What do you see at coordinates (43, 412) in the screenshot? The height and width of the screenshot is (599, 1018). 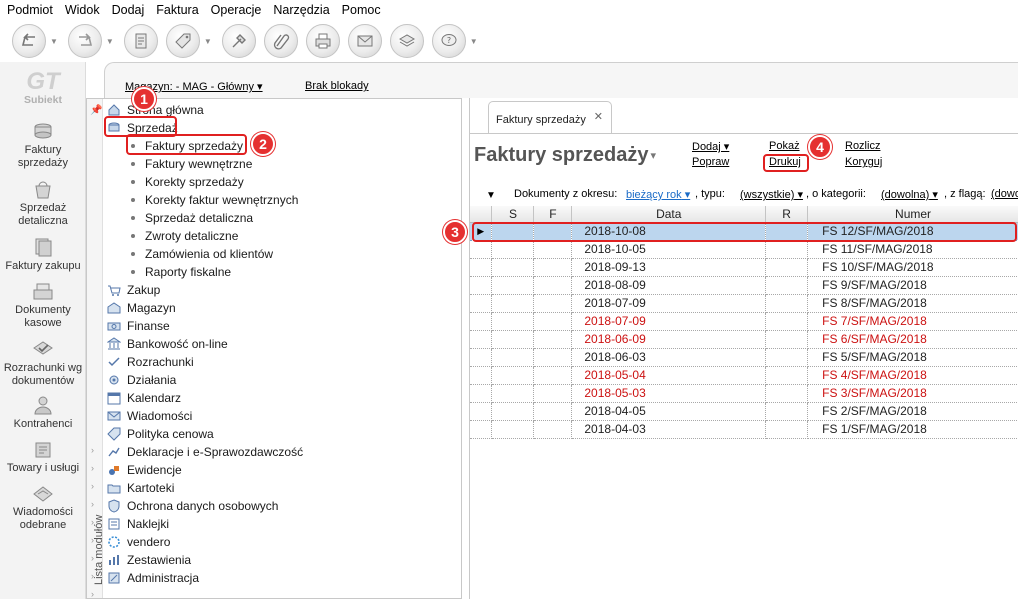 I see `left-module-kontrahenci: Kontrahenci` at bounding box center [43, 412].